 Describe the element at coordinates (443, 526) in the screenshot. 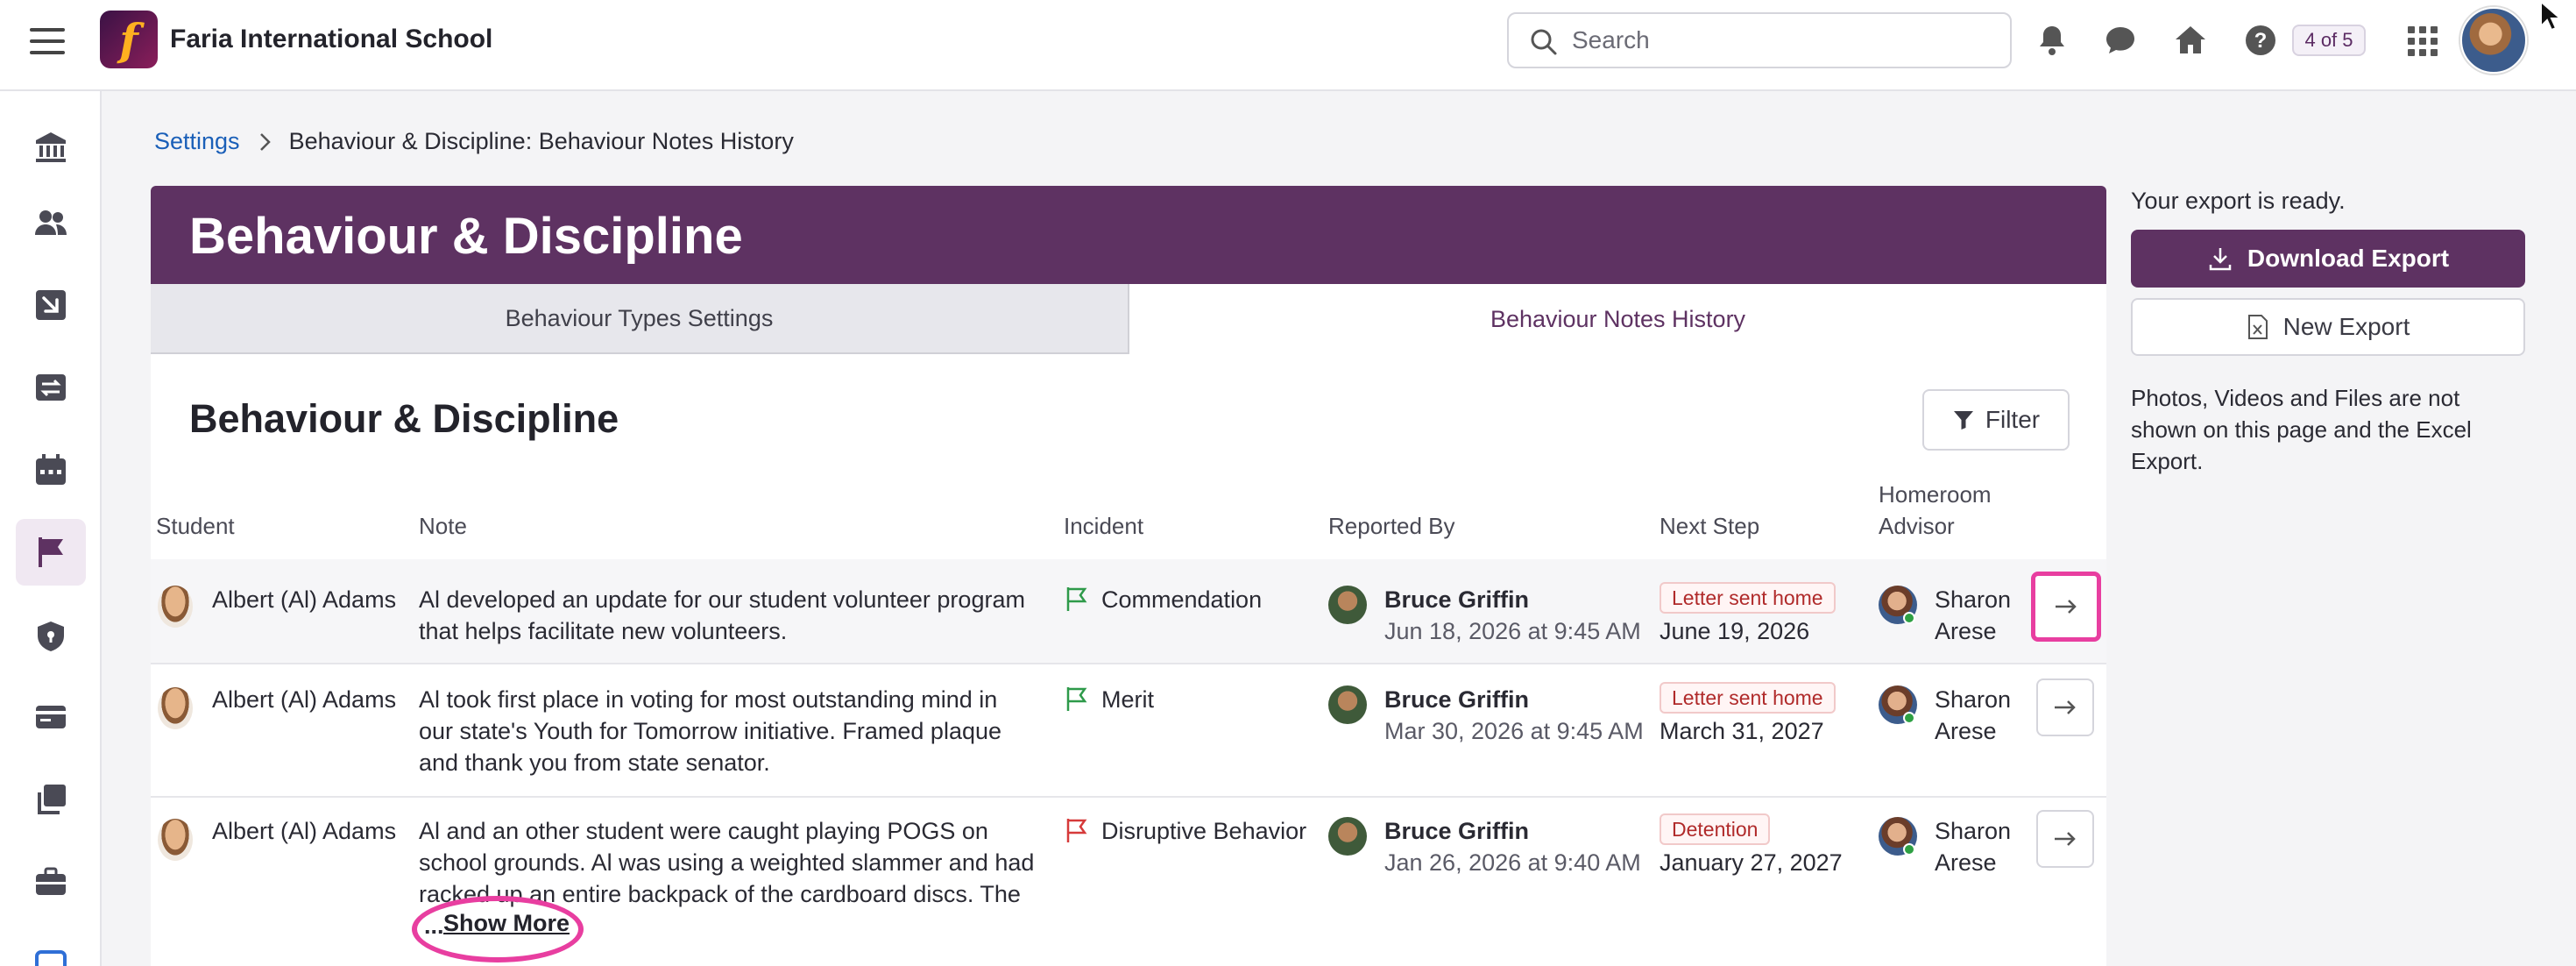

I see `column-header-note: Note` at that location.